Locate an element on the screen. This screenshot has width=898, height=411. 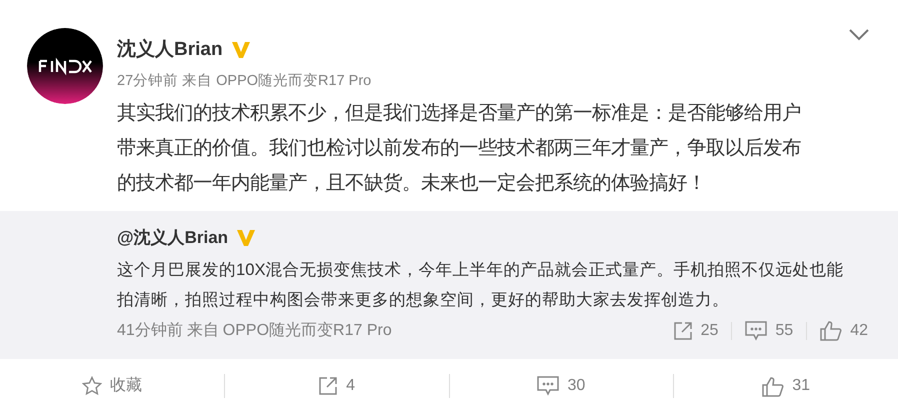
like-button: 42 is located at coordinates (844, 330).